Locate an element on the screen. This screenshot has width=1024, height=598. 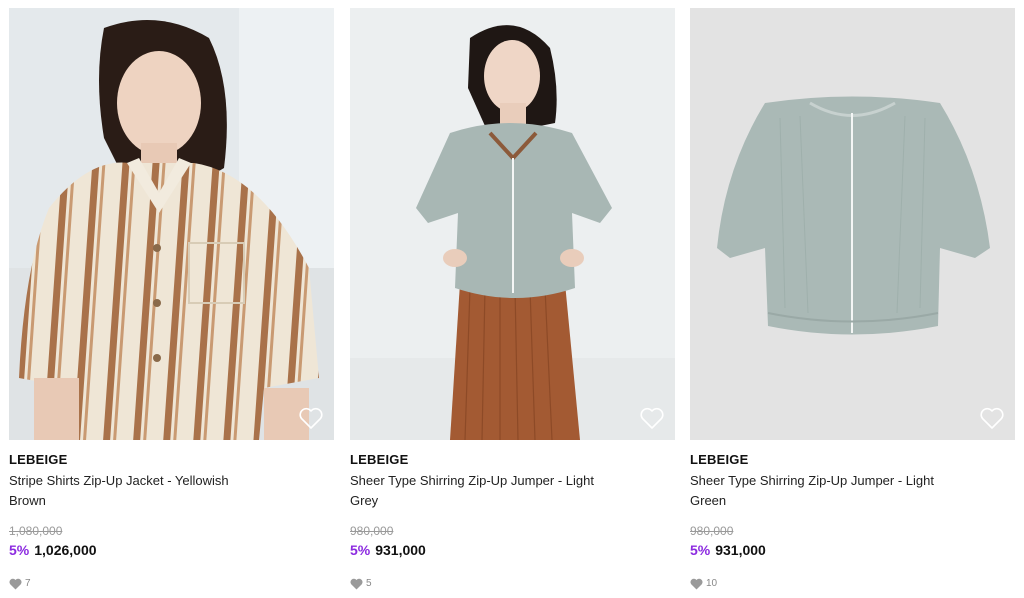
like-count: 5 is located at coordinates (512, 583).